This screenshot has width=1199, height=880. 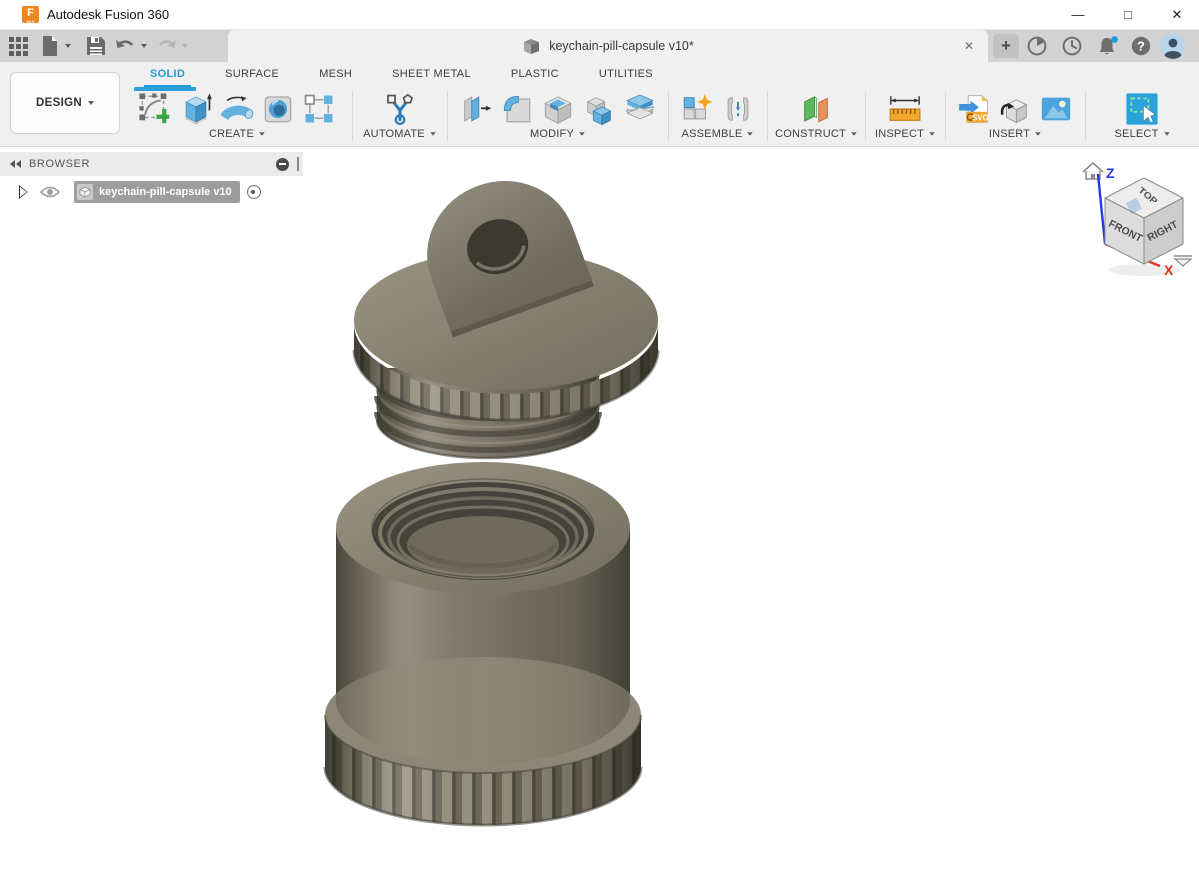 I want to click on extrude-button, so click(x=196, y=109).